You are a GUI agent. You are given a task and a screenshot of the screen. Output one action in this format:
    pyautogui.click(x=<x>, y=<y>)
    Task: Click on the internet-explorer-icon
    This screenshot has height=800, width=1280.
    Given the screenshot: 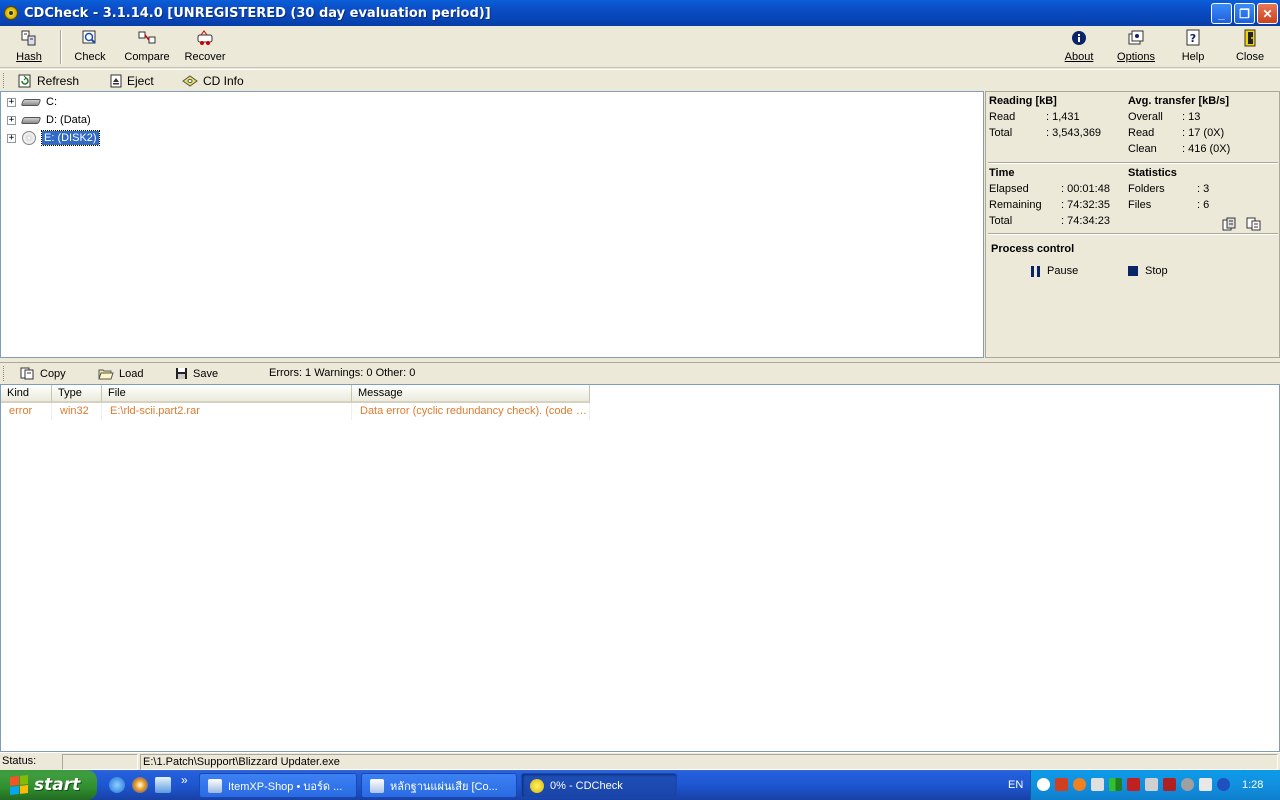 What is the action you would take?
    pyautogui.click(x=117, y=785)
    